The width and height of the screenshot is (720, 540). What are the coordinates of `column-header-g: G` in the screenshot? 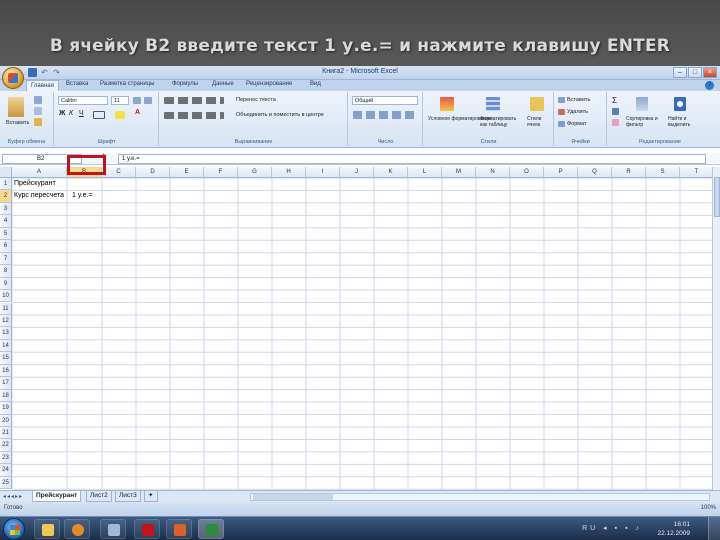 It's located at (255, 172).